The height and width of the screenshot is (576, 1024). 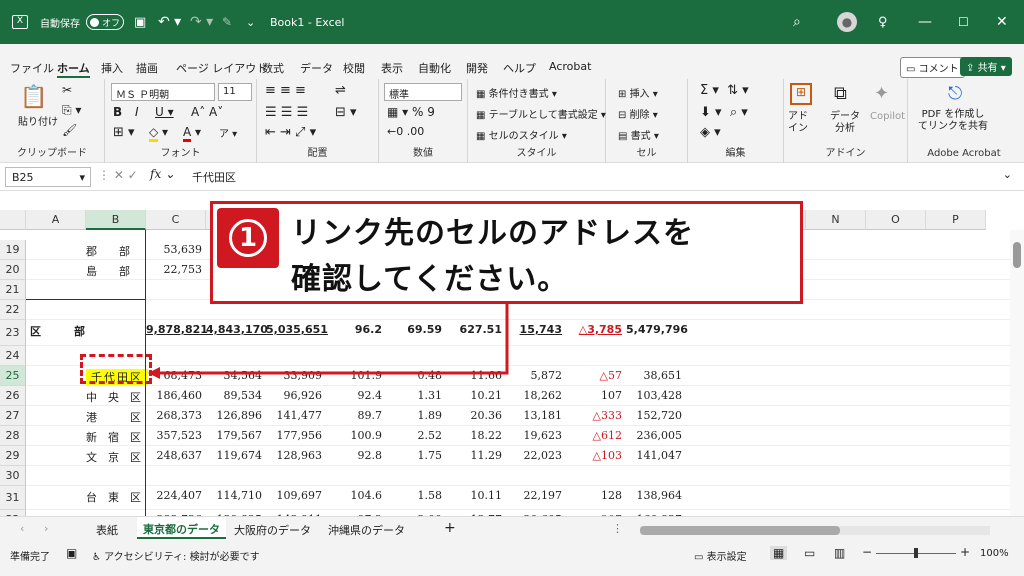 I want to click on data-cell: 109,697, so click(x=294, y=495).